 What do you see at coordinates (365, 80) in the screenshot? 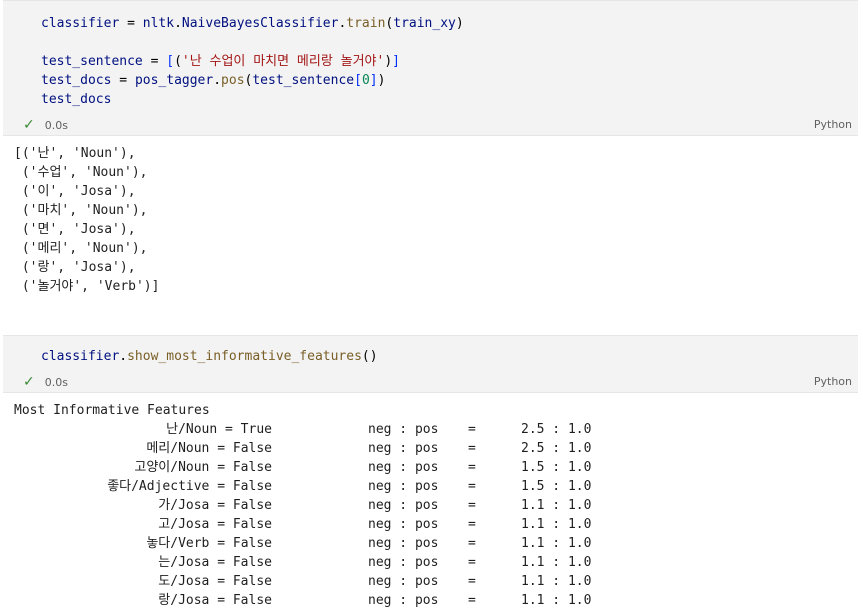
I see `code-token: 0` at bounding box center [365, 80].